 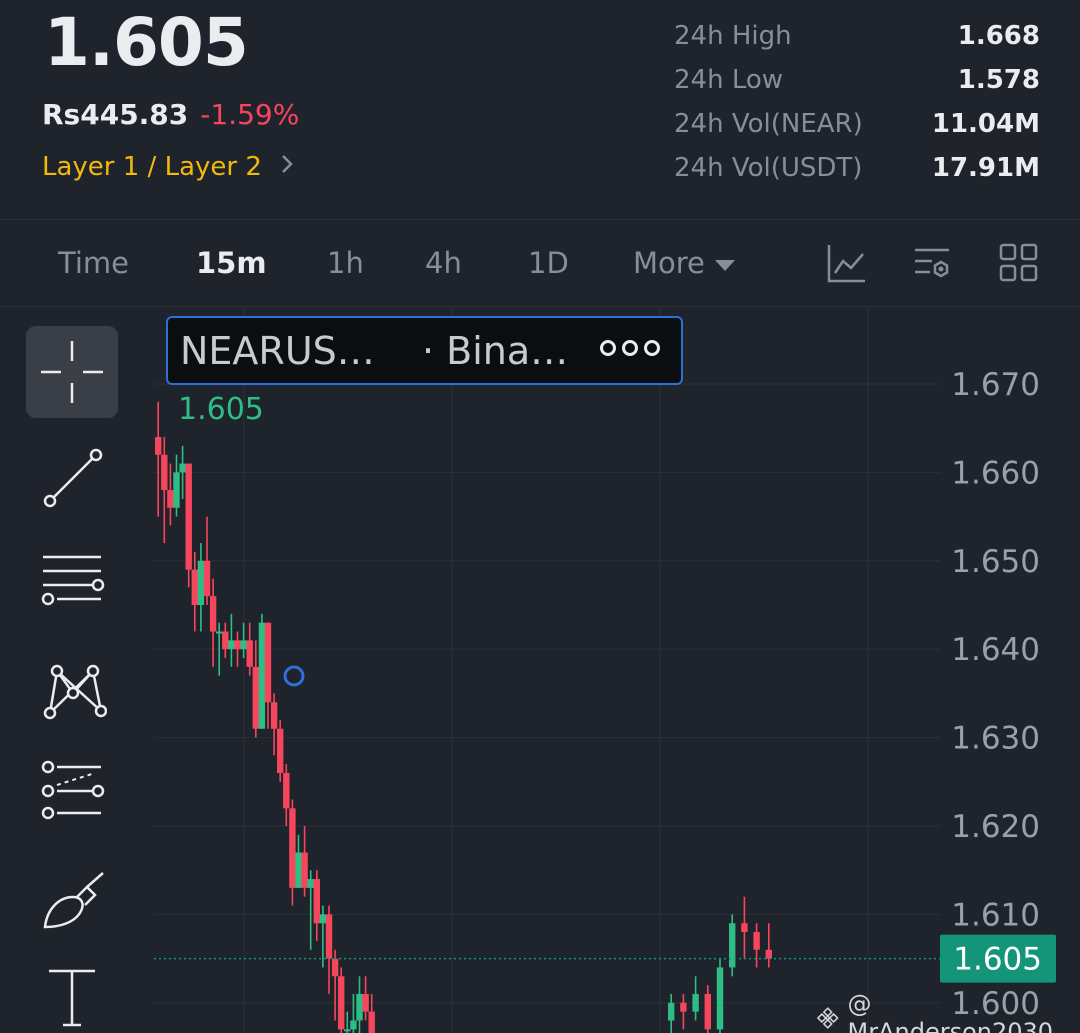 I want to click on price-tick-label: 1.640, so click(x=995, y=650).